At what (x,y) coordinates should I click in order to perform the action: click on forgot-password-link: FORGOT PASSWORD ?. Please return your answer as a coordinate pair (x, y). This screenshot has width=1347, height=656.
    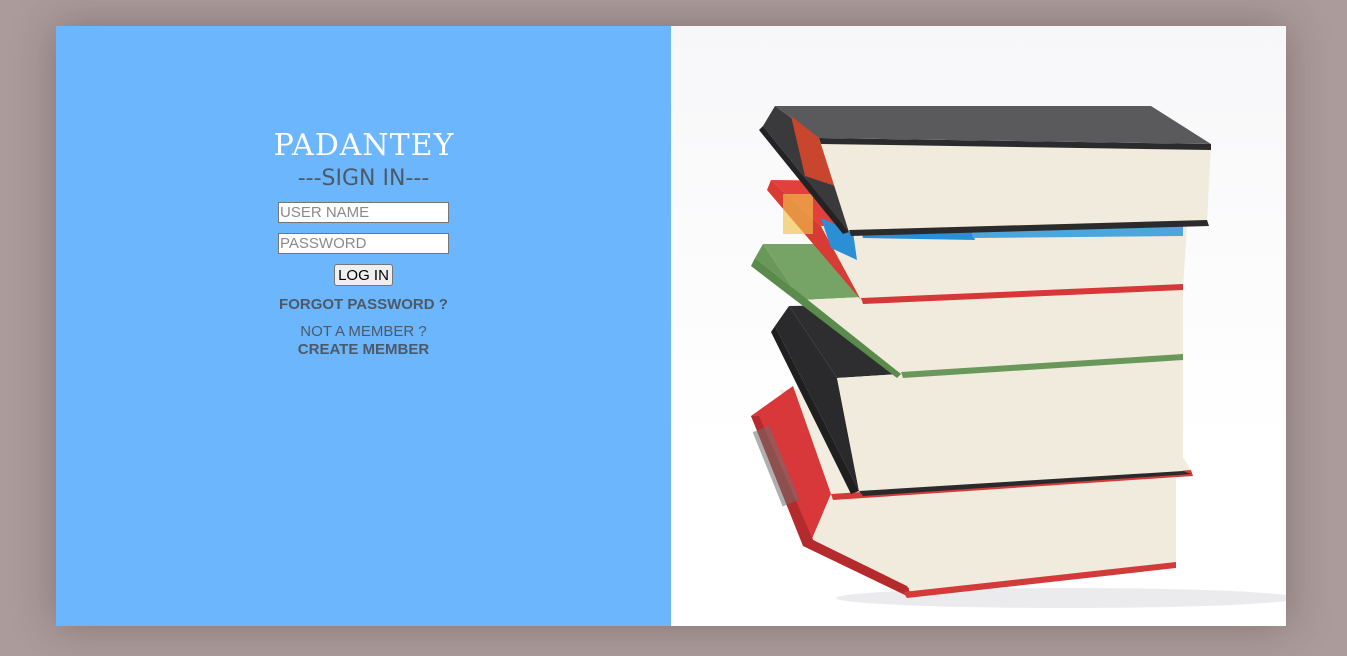
    Looking at the image, I should click on (363, 304).